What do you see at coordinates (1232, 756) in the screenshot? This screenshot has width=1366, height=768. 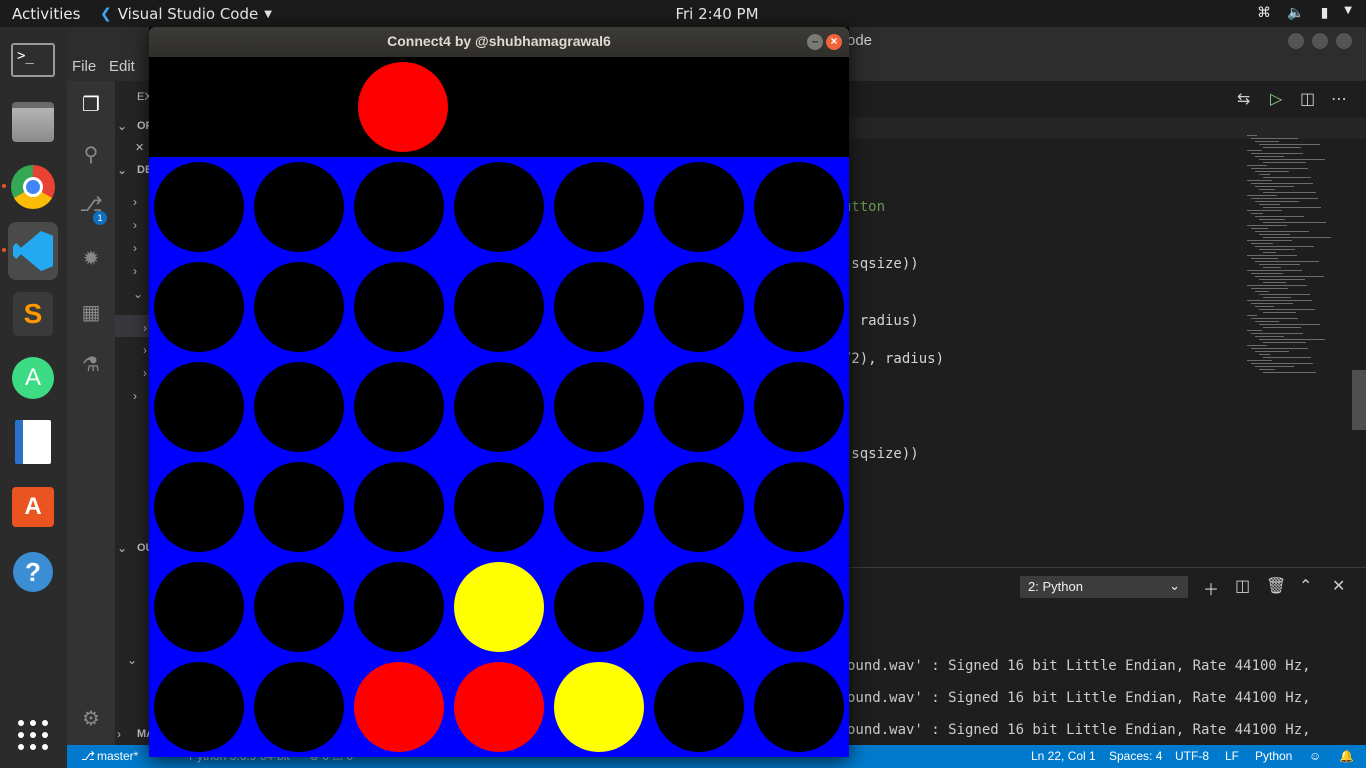 I see `status-eol: LF` at bounding box center [1232, 756].